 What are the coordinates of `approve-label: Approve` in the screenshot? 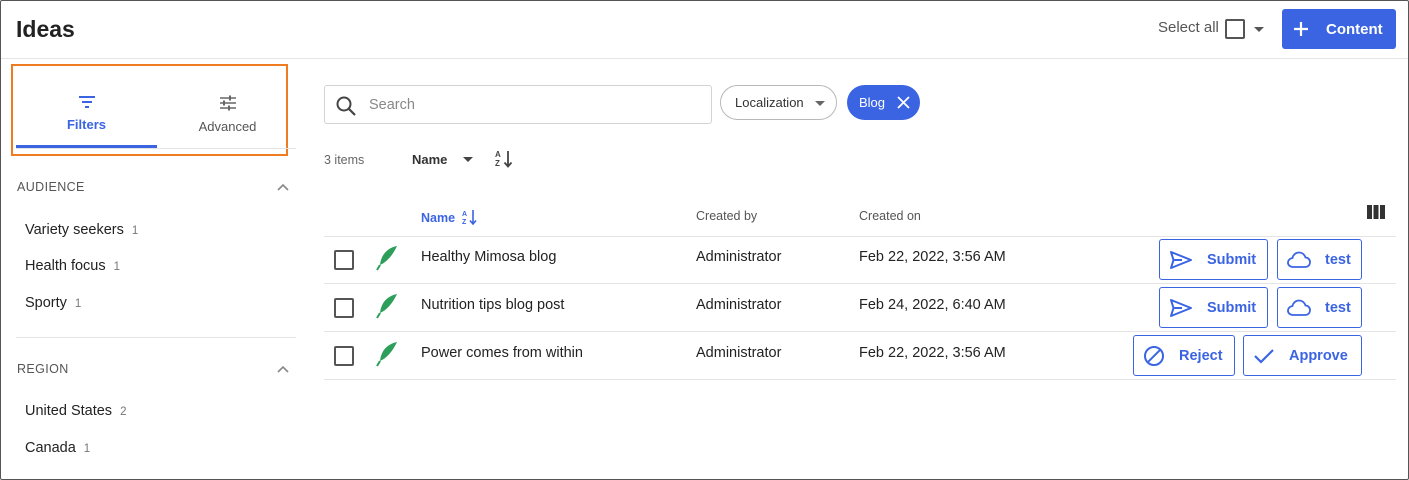 It's located at (1318, 355).